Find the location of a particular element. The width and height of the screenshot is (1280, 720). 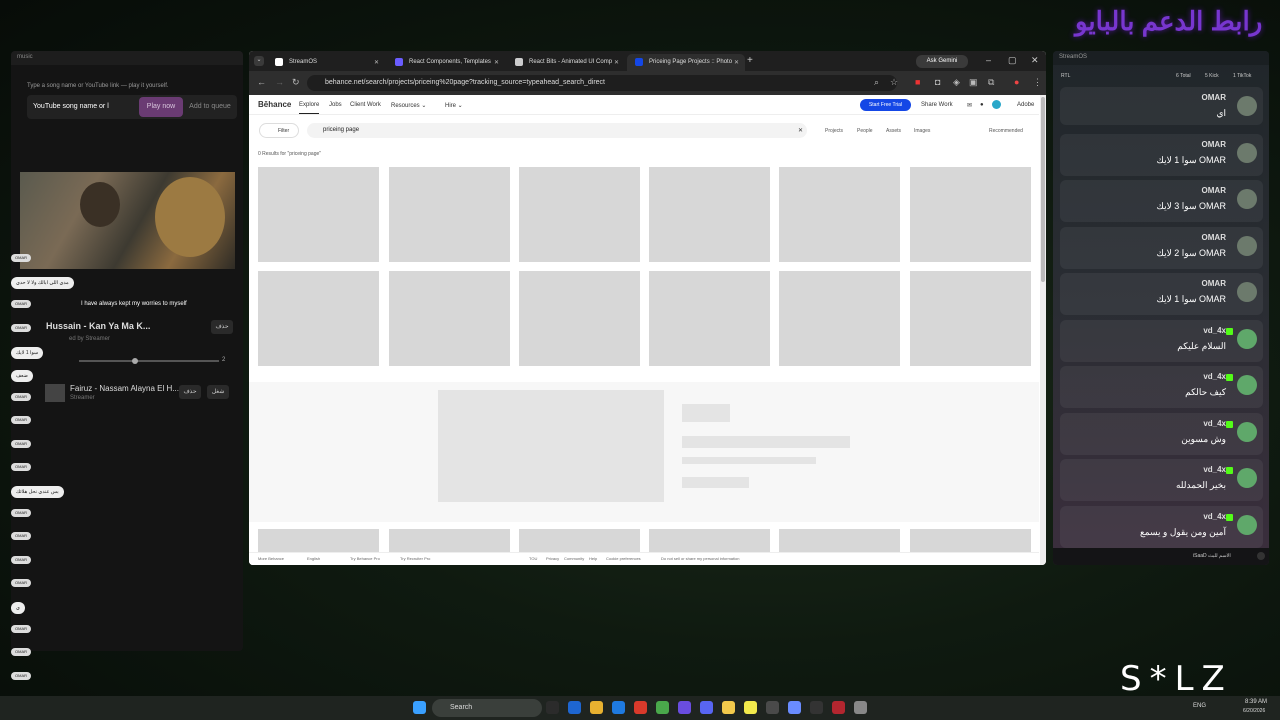

avatar is located at coordinates (996, 104).